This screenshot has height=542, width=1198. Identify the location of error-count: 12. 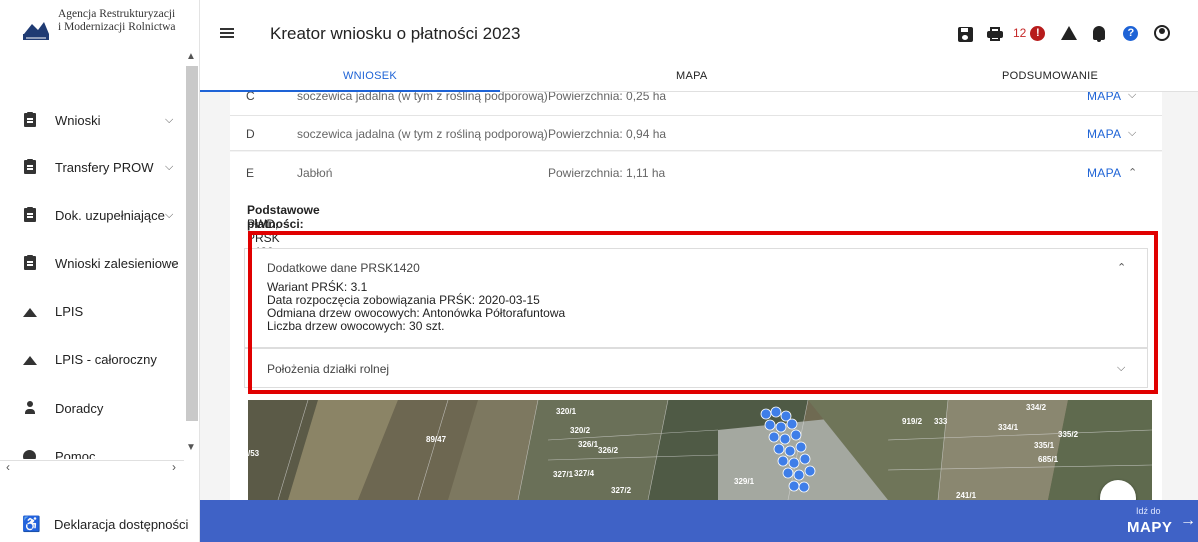
(1019, 33).